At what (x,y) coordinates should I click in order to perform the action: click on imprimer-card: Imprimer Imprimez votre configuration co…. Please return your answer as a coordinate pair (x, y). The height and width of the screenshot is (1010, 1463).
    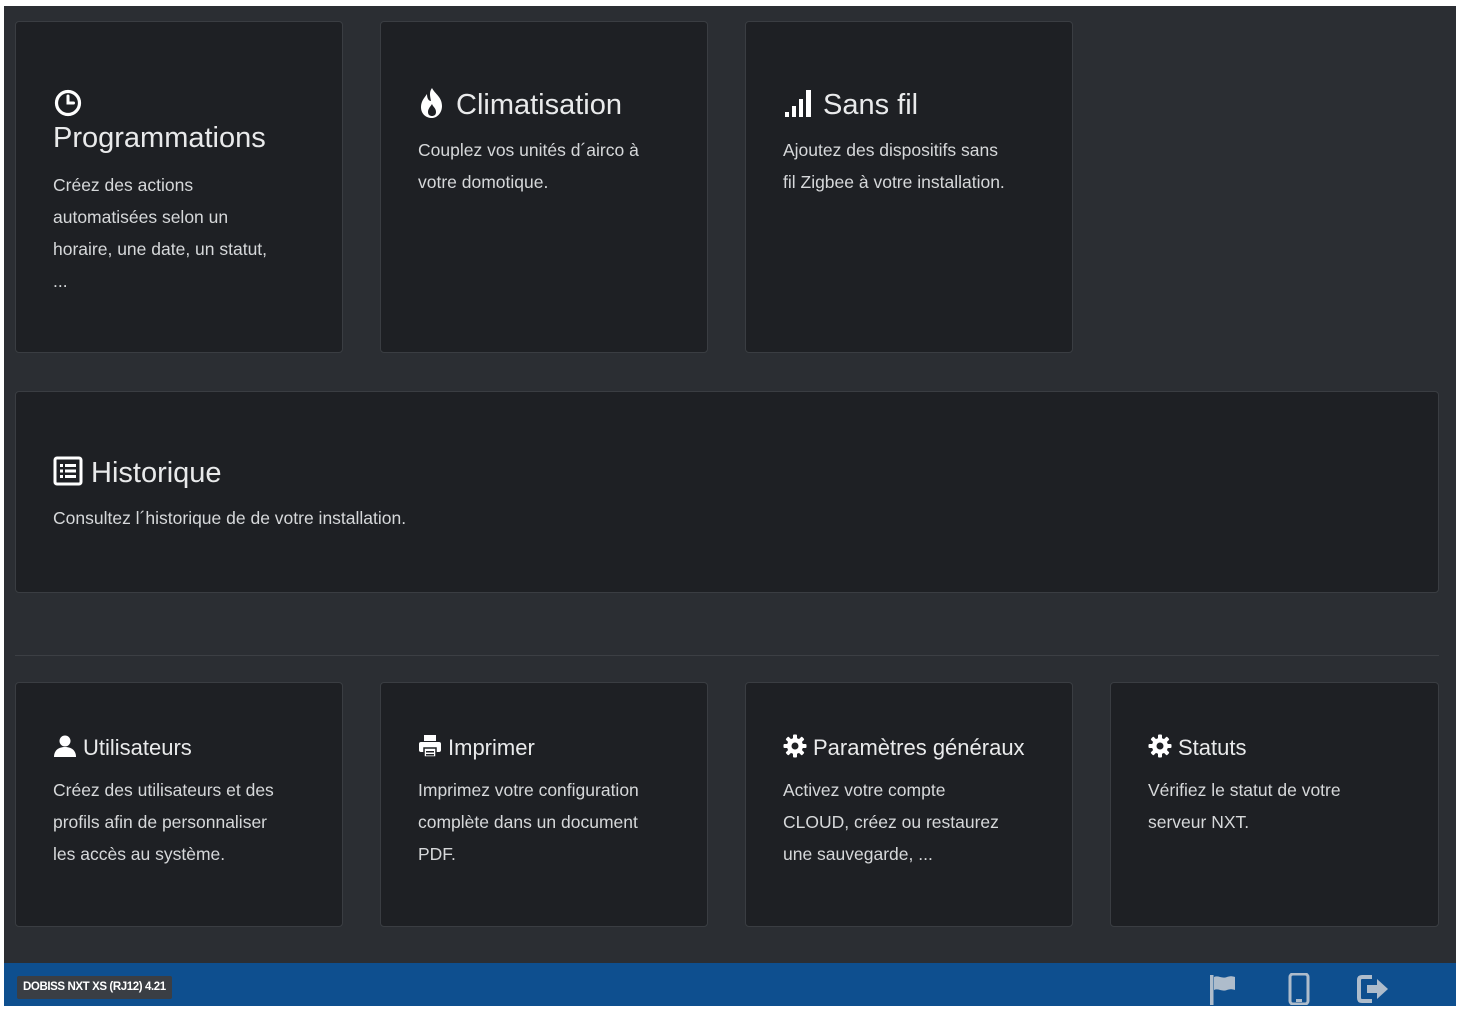
    Looking at the image, I should click on (544, 804).